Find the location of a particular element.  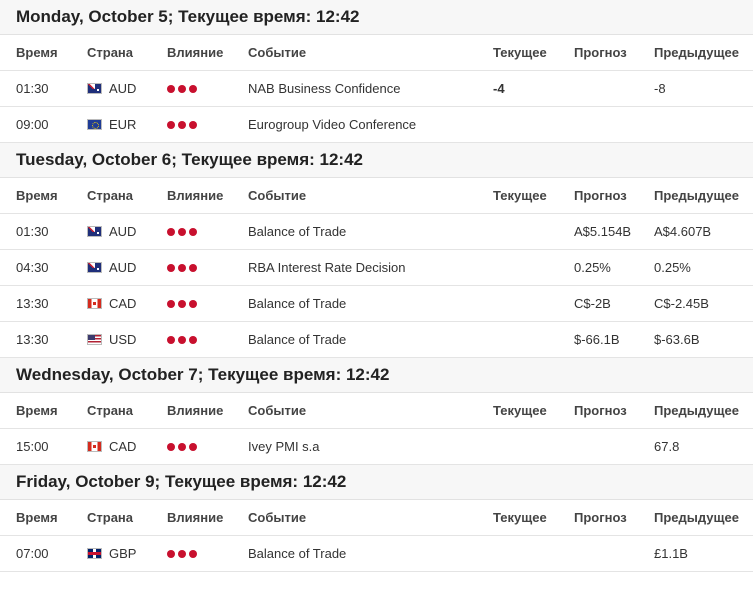

event-currency: USD is located at coordinates (123, 339).